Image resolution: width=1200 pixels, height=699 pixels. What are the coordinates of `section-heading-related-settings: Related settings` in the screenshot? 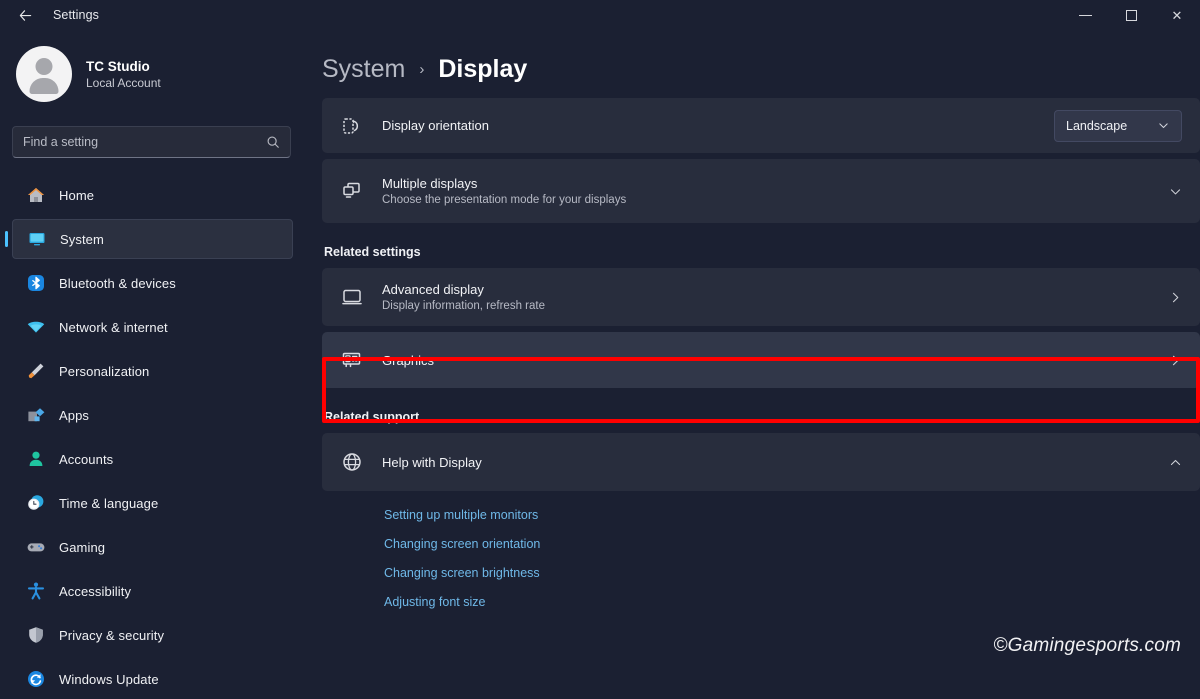 It's located at (762, 252).